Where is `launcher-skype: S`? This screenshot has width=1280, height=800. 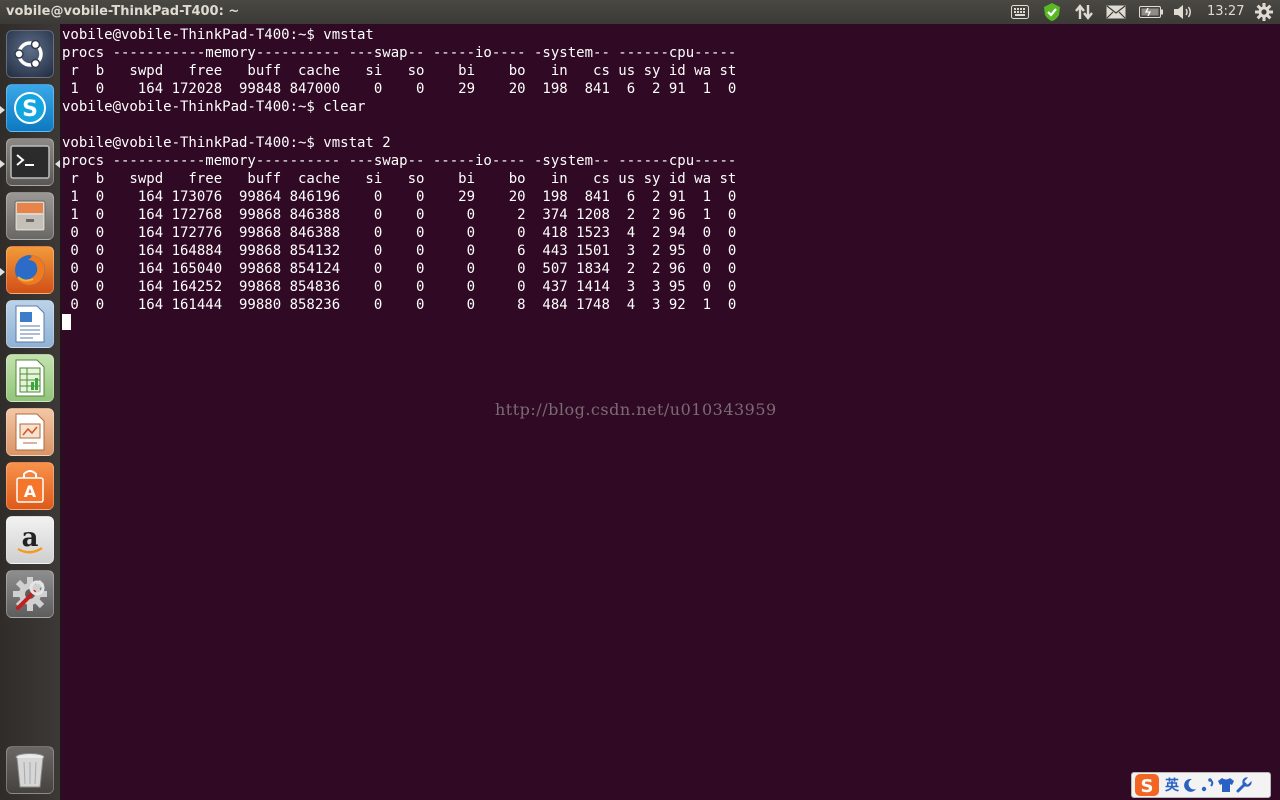 launcher-skype: S is located at coordinates (30, 108).